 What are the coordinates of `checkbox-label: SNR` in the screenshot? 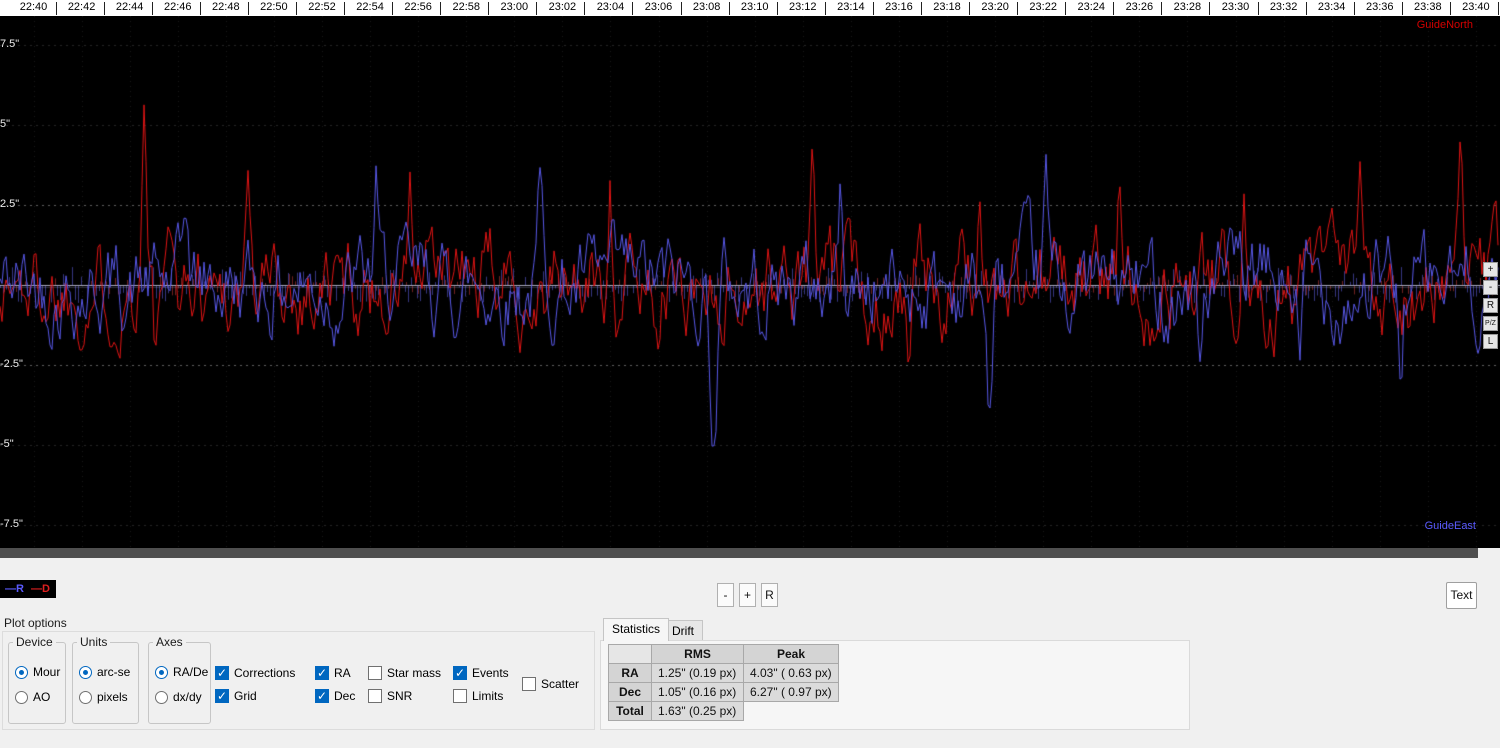 It's located at (400, 696).